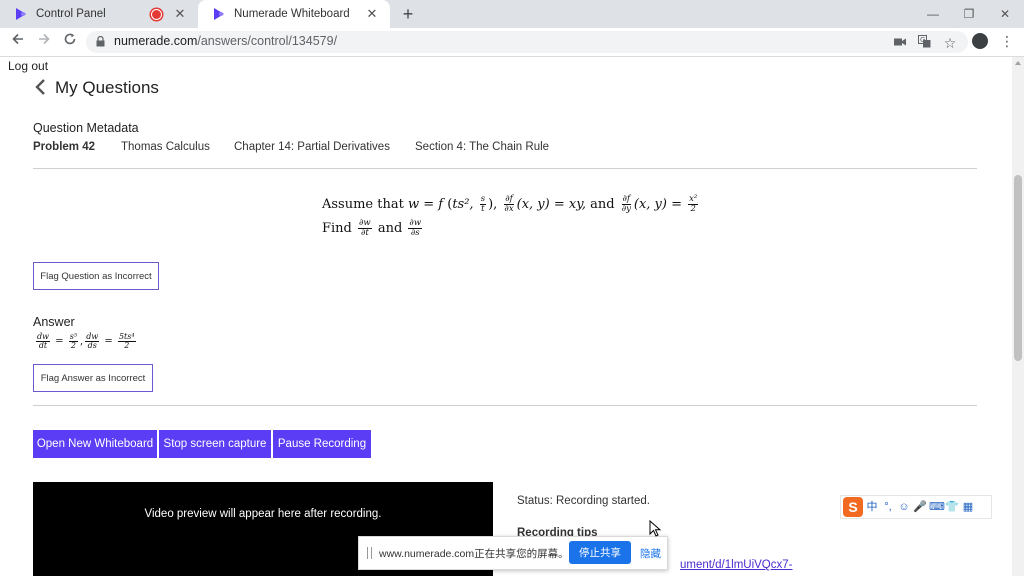  Describe the element at coordinates (904, 507) in the screenshot. I see `emoji-icon: ☺` at that location.